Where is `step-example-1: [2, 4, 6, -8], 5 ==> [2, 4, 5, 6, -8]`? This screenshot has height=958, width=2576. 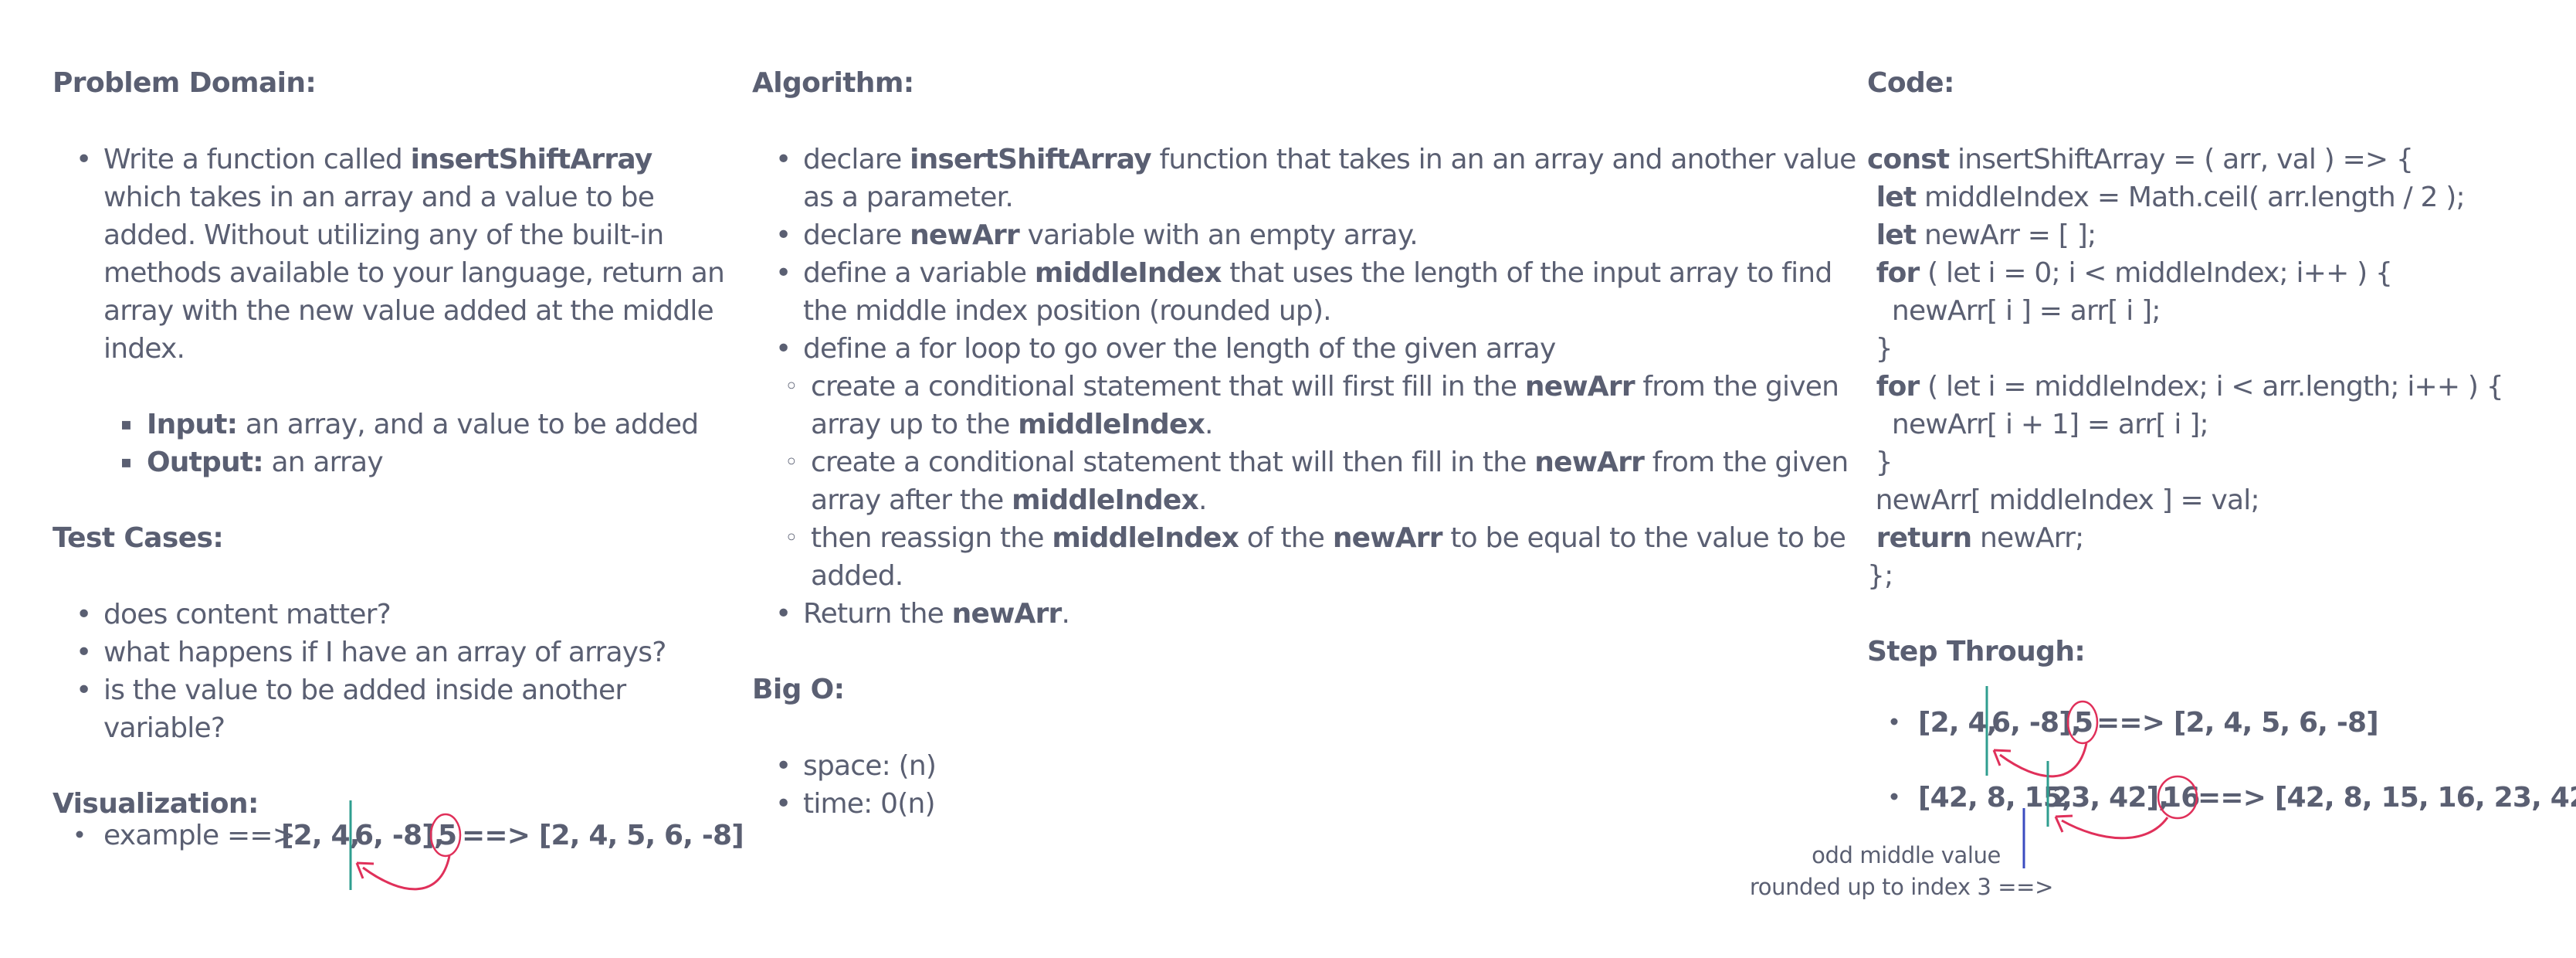 step-example-1: [2, 4, 6, -8], 5 ==> [2, 4, 5, 6, -8] is located at coordinates (2134, 732).